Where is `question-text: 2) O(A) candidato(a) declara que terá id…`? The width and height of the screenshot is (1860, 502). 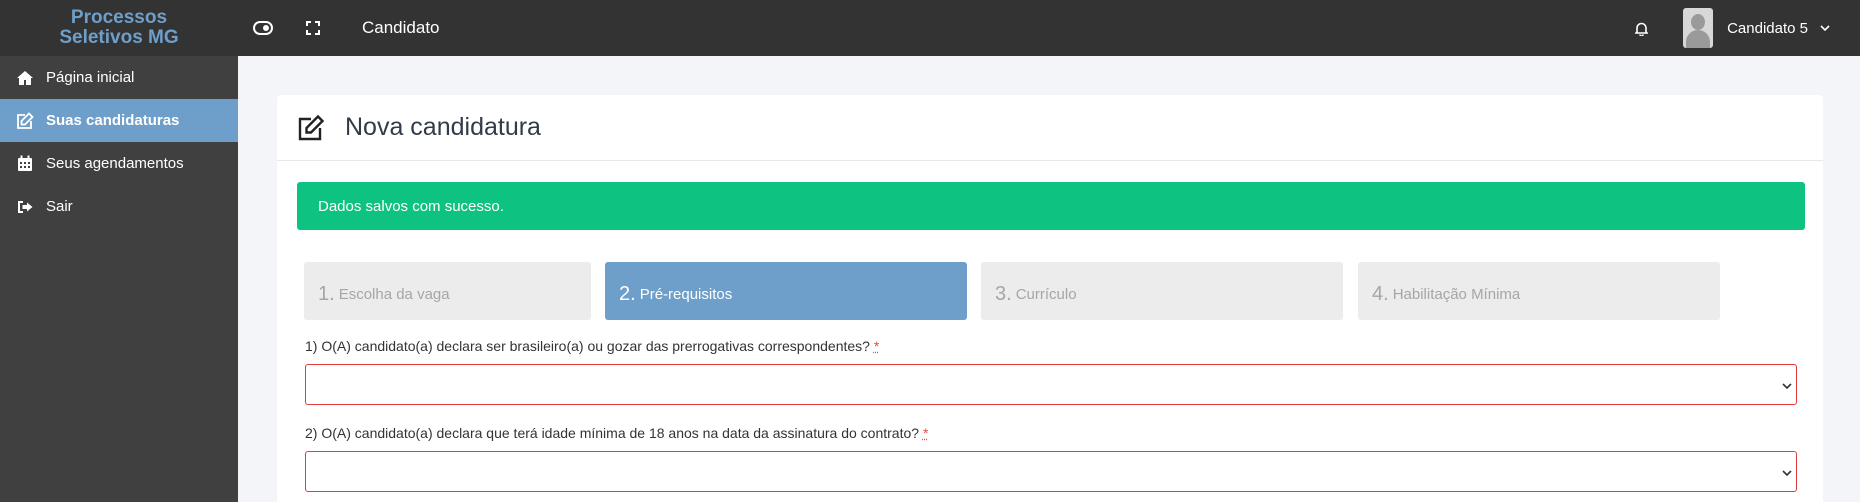
question-text: 2) O(A) candidato(a) declara que terá id… is located at coordinates (612, 433).